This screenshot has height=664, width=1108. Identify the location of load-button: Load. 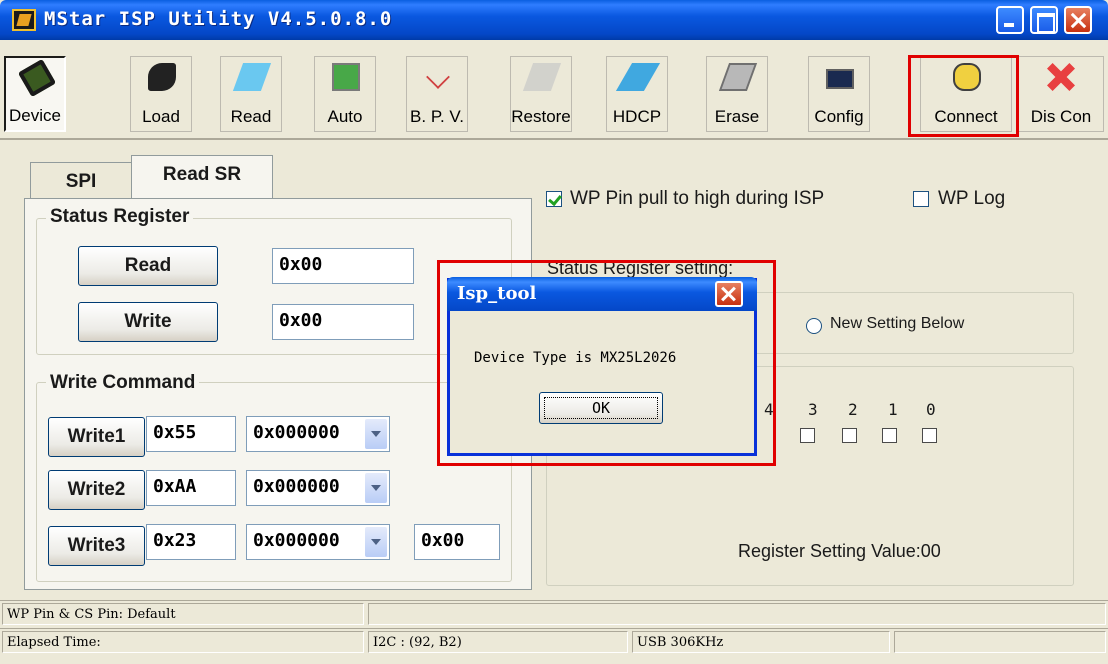
(161, 94).